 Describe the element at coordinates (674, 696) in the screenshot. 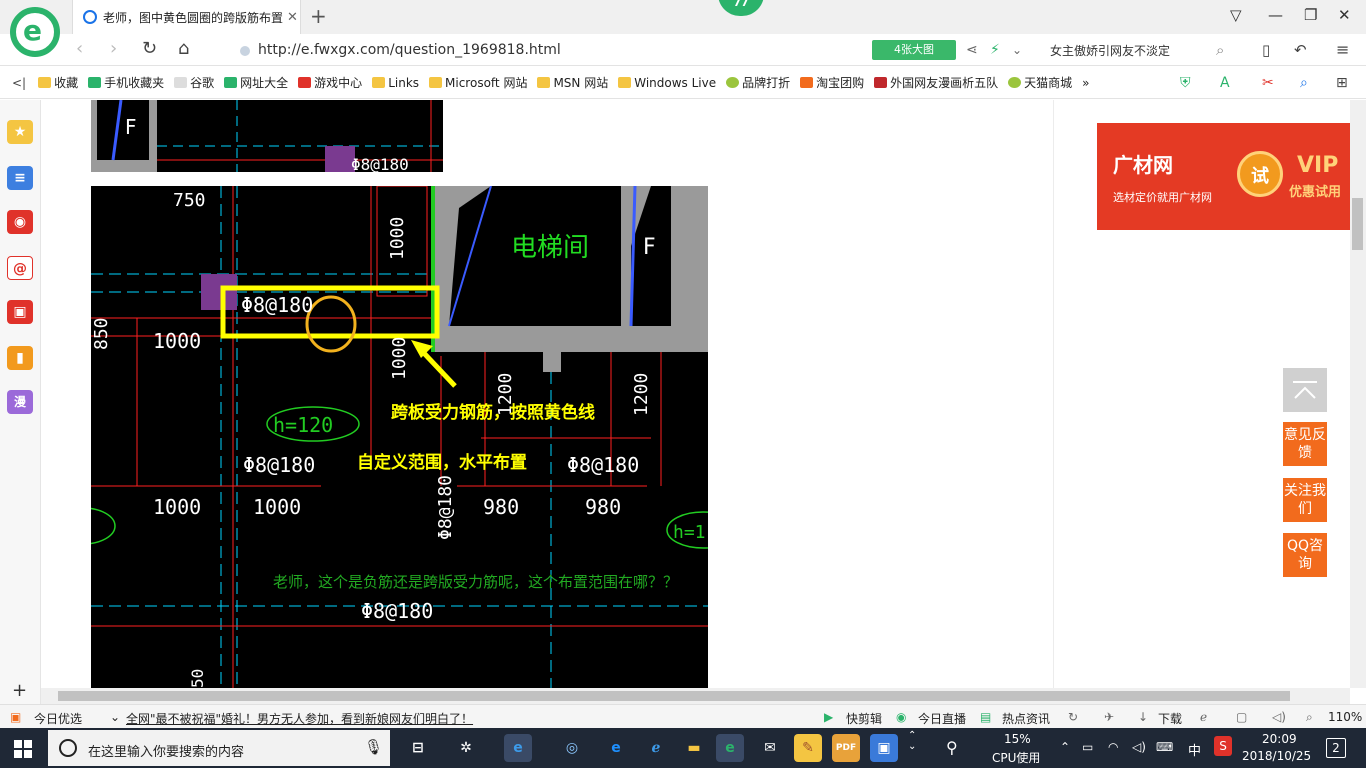

I see `horizontal-scrollbar-thumb` at that location.